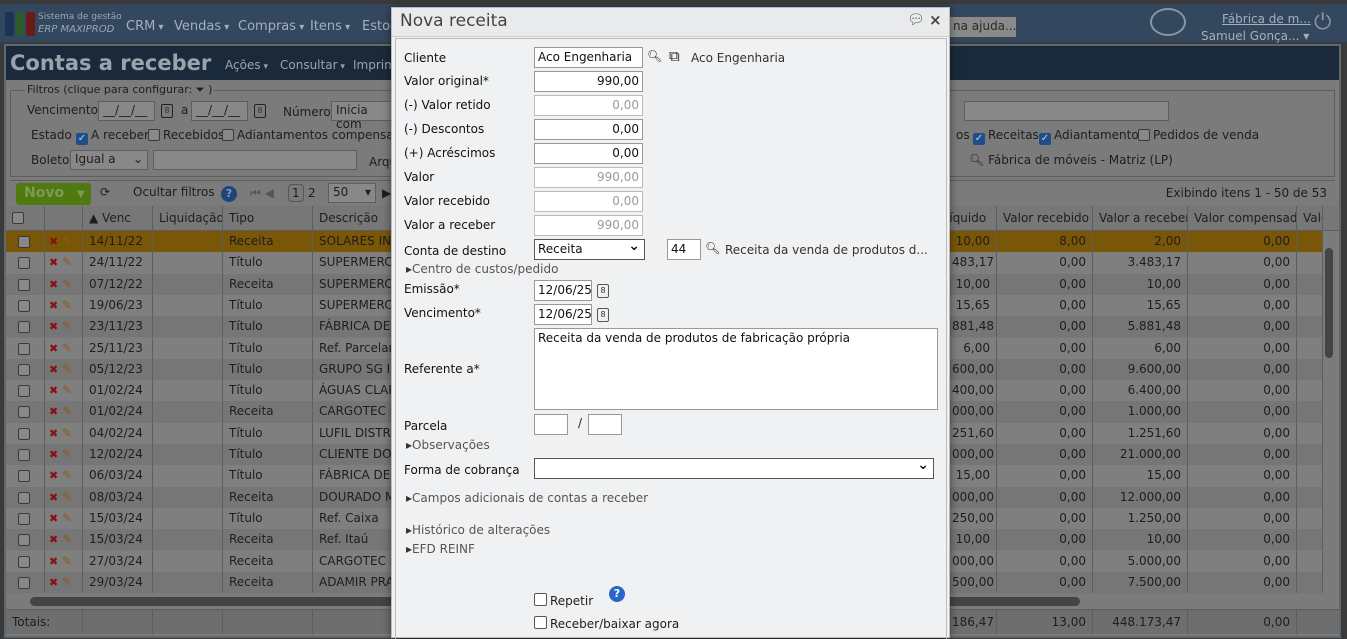  Describe the element at coordinates (563, 314) in the screenshot. I see `vencimento-input: 12/06/25` at that location.